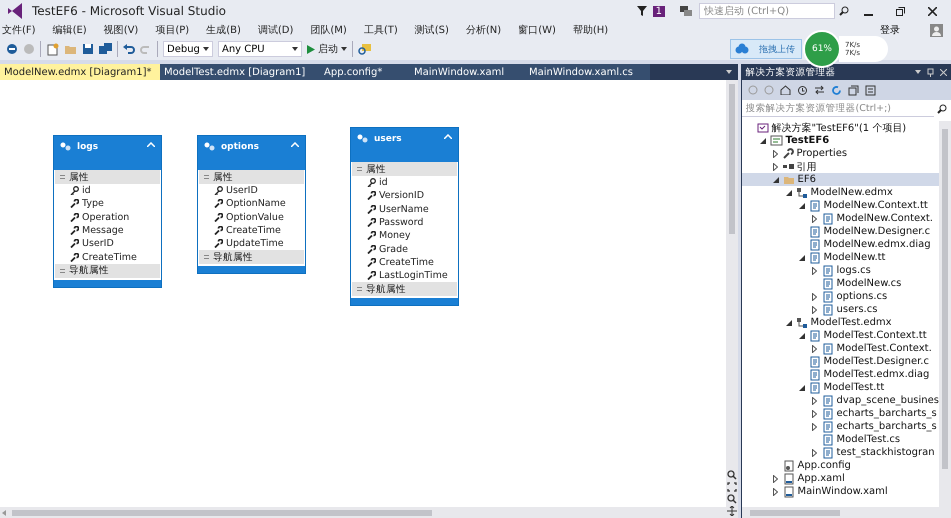 This screenshot has width=951, height=518. What do you see at coordinates (593, 30) in the screenshot?
I see `menu-item: 帮助(H)` at bounding box center [593, 30].